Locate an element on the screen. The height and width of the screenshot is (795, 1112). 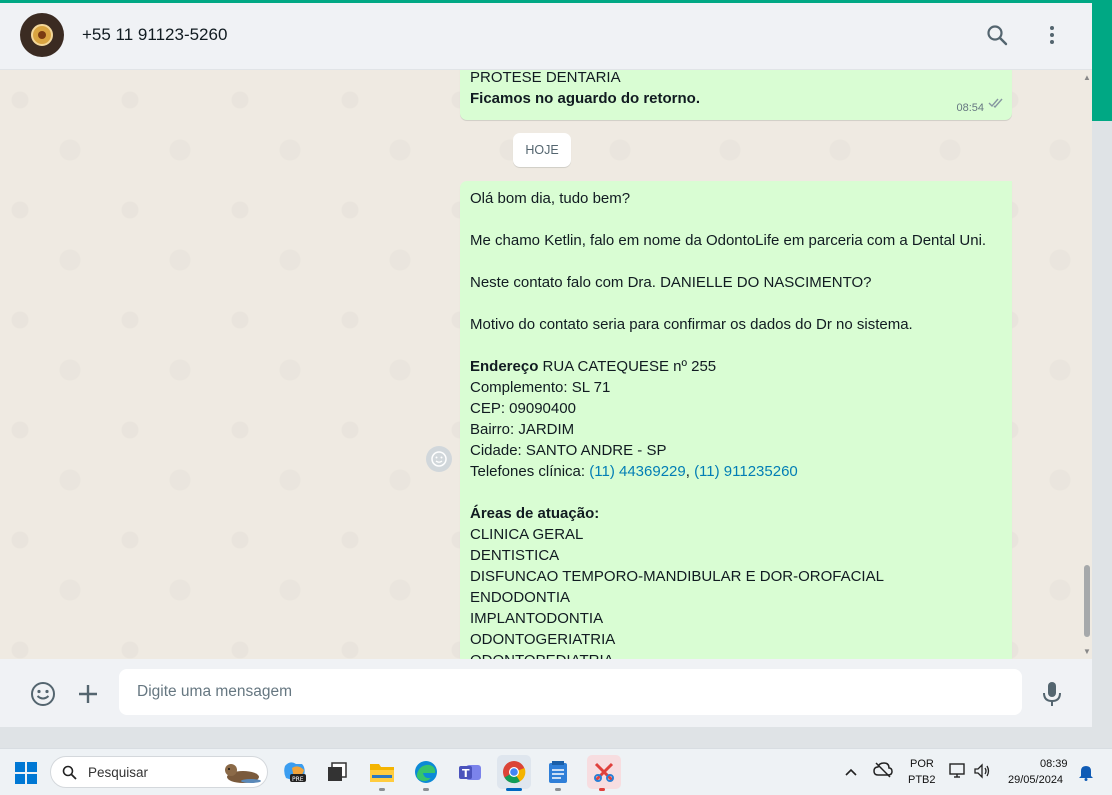
area-item: IMPLANTODONTIA is located at coordinates (537, 618).